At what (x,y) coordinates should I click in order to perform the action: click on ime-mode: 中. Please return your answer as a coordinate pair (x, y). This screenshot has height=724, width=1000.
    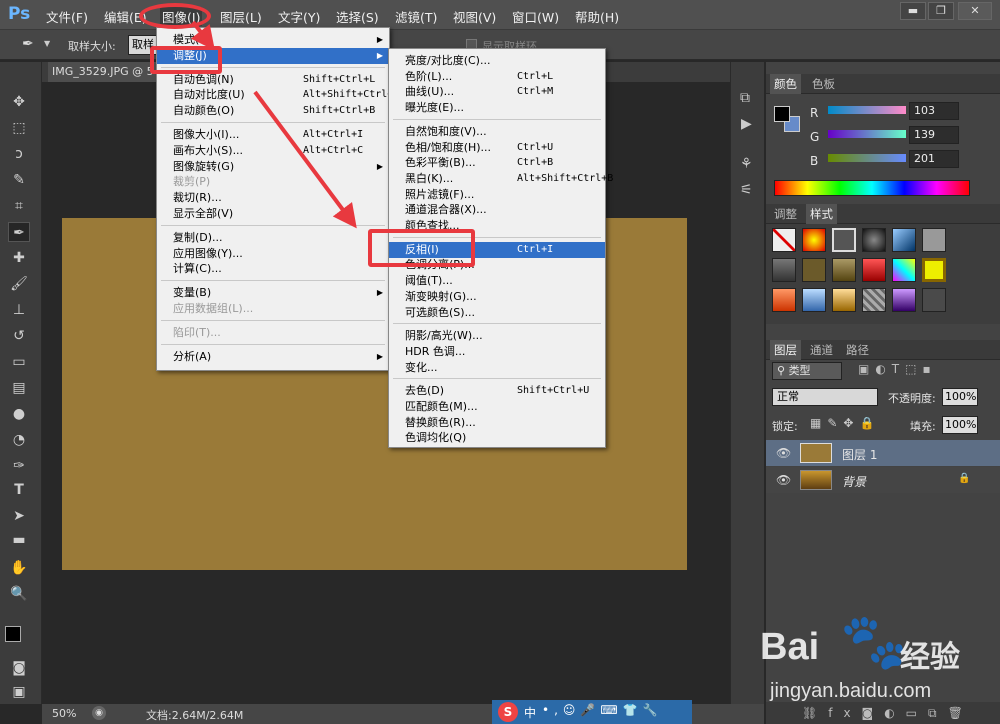
    Looking at the image, I should click on (530, 712).